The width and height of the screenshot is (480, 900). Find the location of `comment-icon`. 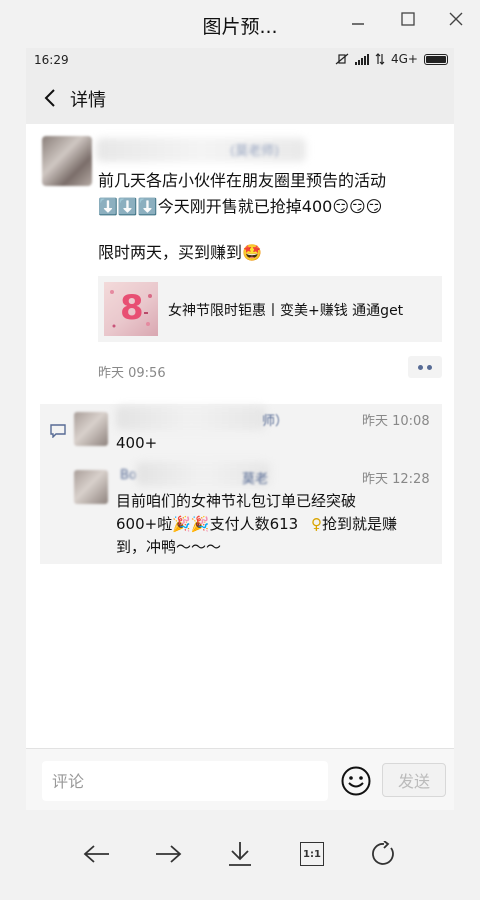

comment-icon is located at coordinates (58, 431).